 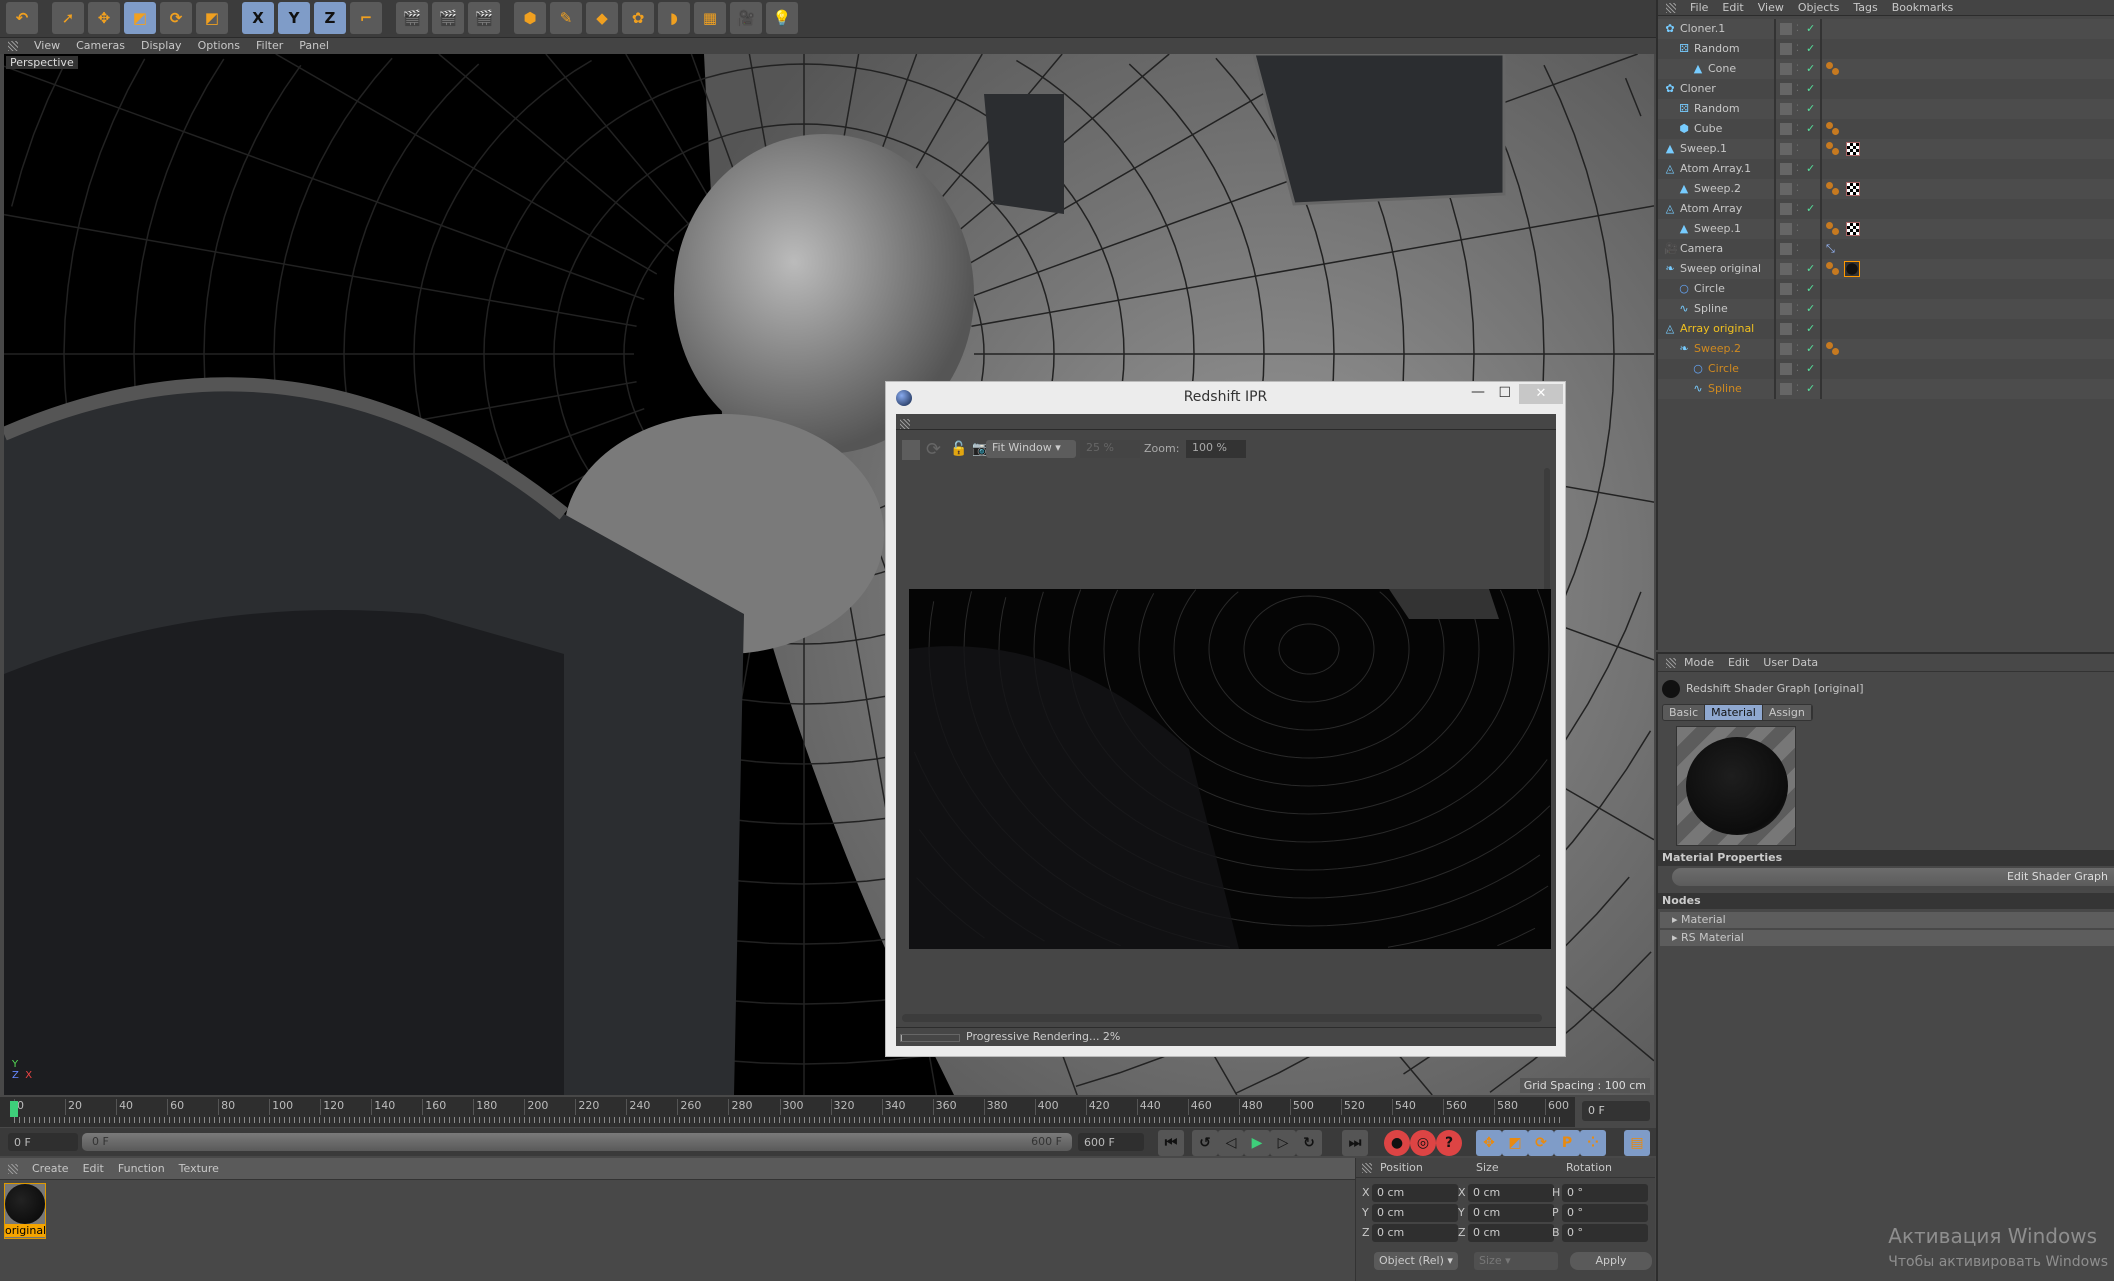 What do you see at coordinates (1231, 1143) in the screenshot?
I see `previous-frame-button: ◁` at bounding box center [1231, 1143].